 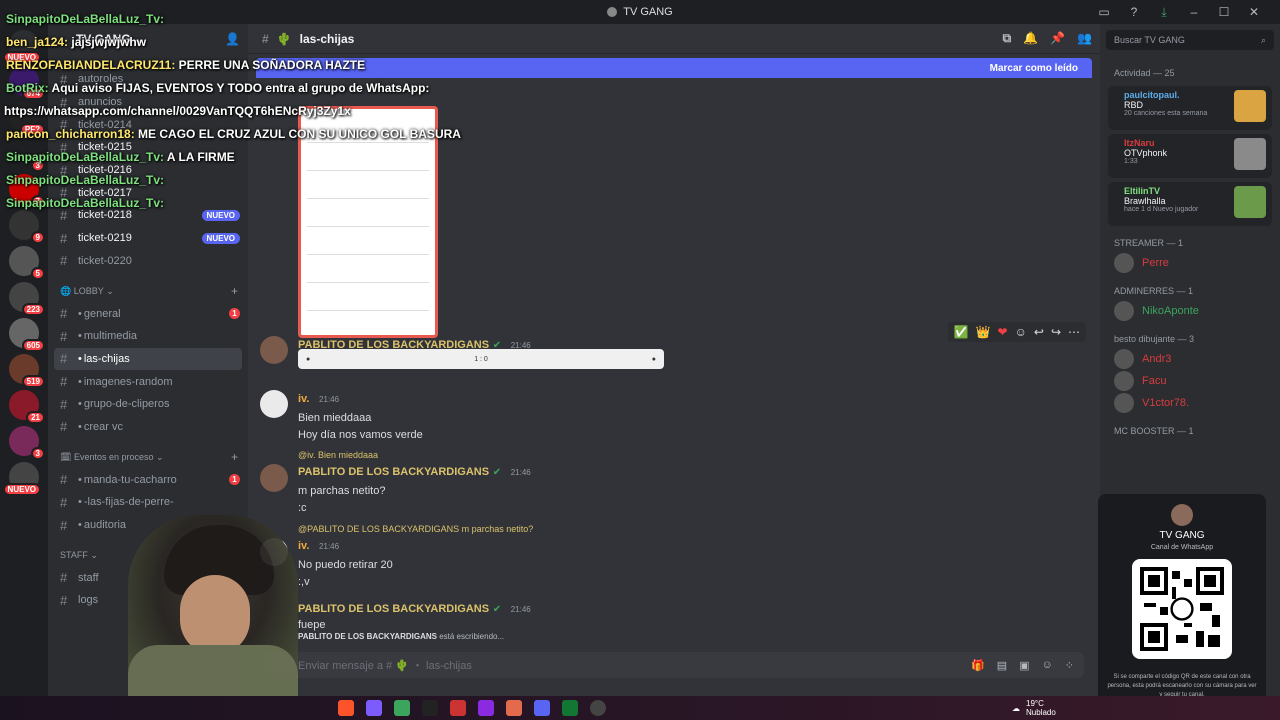 I want to click on reply-icon: ↩, so click(x=1039, y=332).